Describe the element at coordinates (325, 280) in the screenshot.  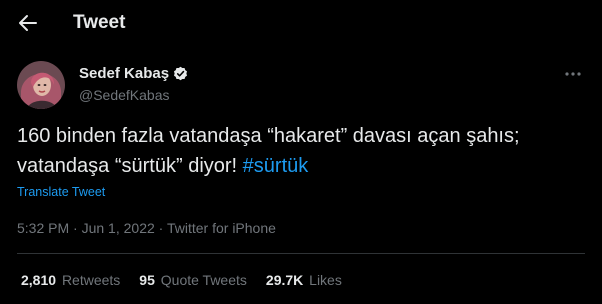
I see `likes-label: Likes` at that location.